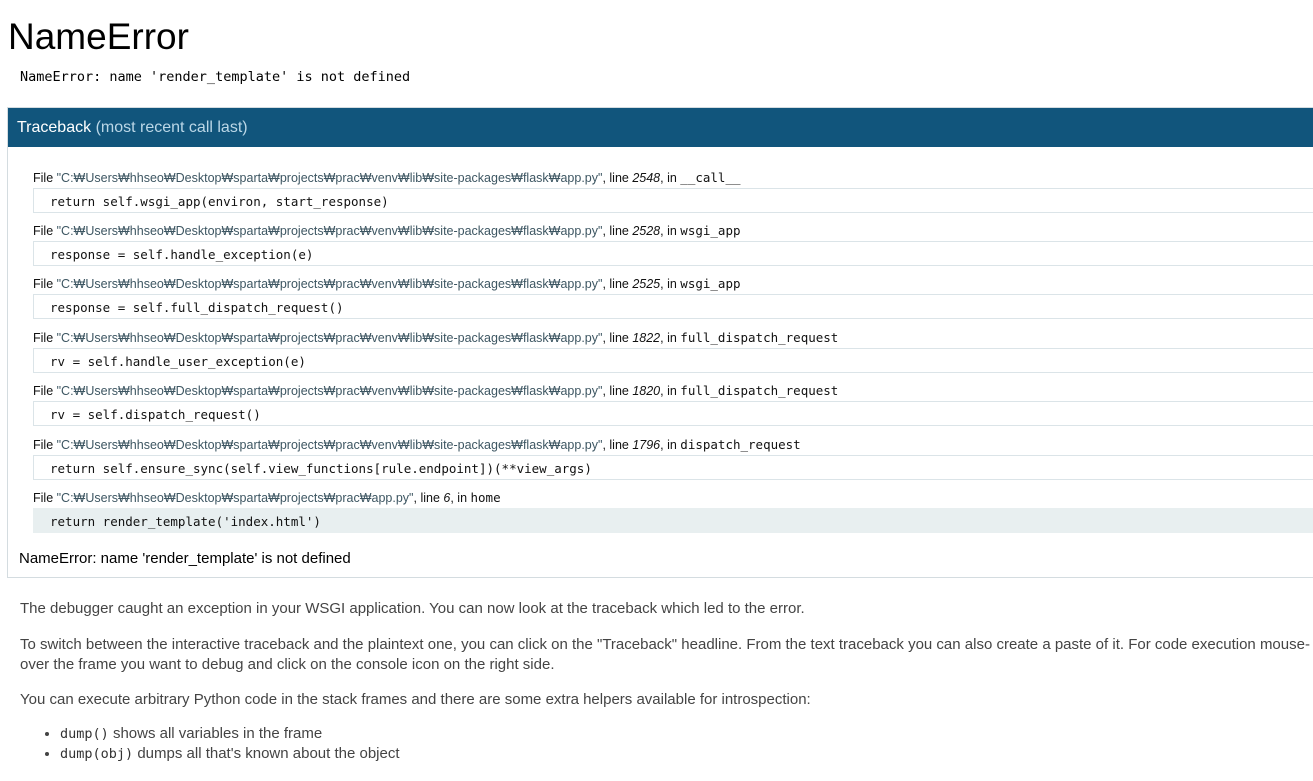 The width and height of the screenshot is (1313, 781). What do you see at coordinates (54, 127) in the screenshot?
I see `traceback-heading: Traceback` at bounding box center [54, 127].